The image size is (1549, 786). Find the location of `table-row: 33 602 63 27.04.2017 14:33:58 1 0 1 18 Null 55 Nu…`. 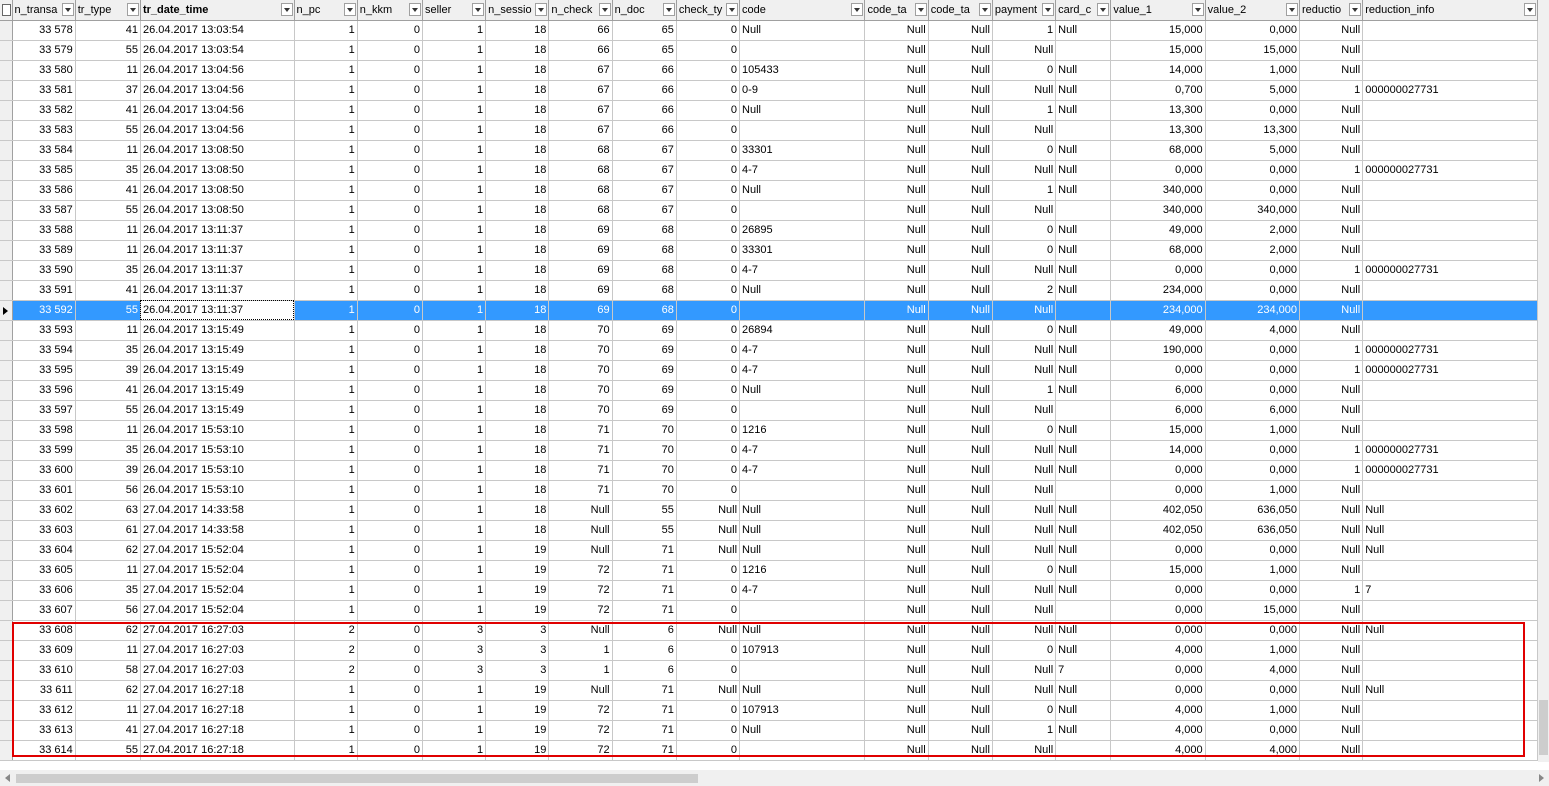

table-row: 33 602 63 27.04.2017 14:33:58 1 0 1 18 Null 55 Nu… is located at coordinates (769, 510).